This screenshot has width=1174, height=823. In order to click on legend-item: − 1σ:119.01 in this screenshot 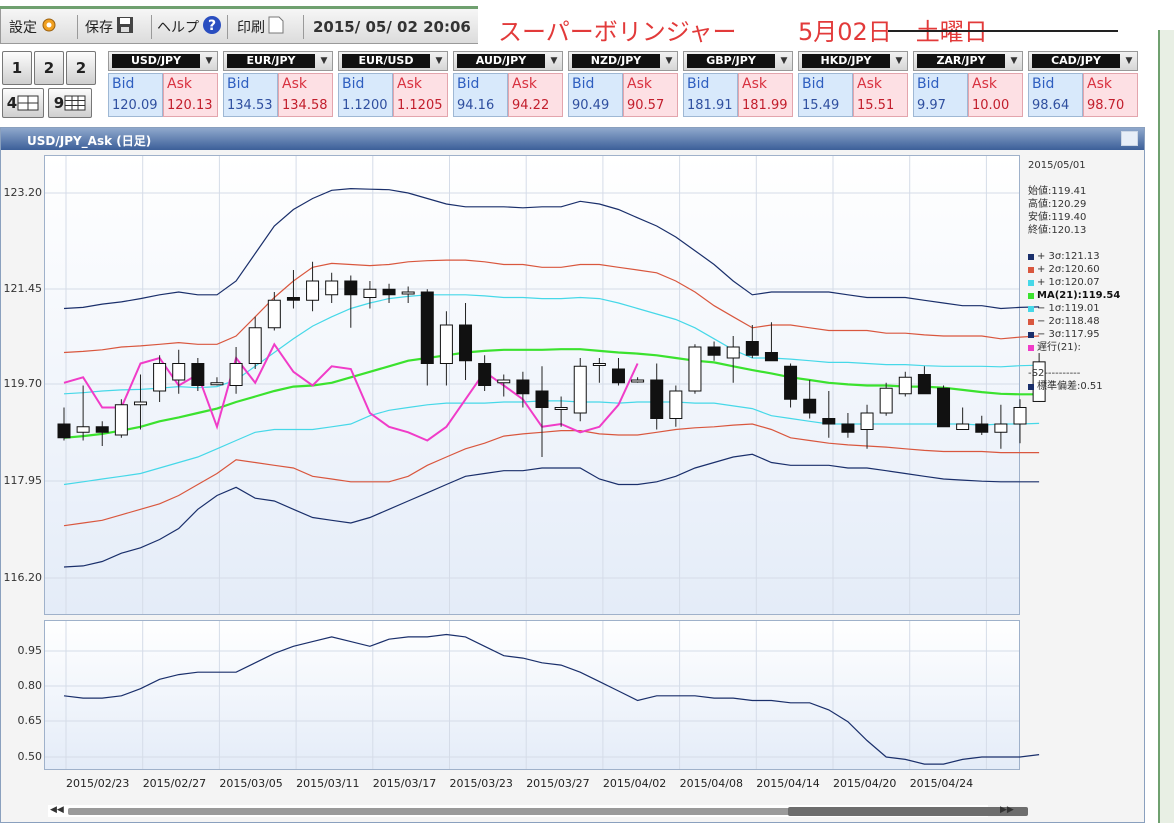, I will do `click(1083, 308)`.